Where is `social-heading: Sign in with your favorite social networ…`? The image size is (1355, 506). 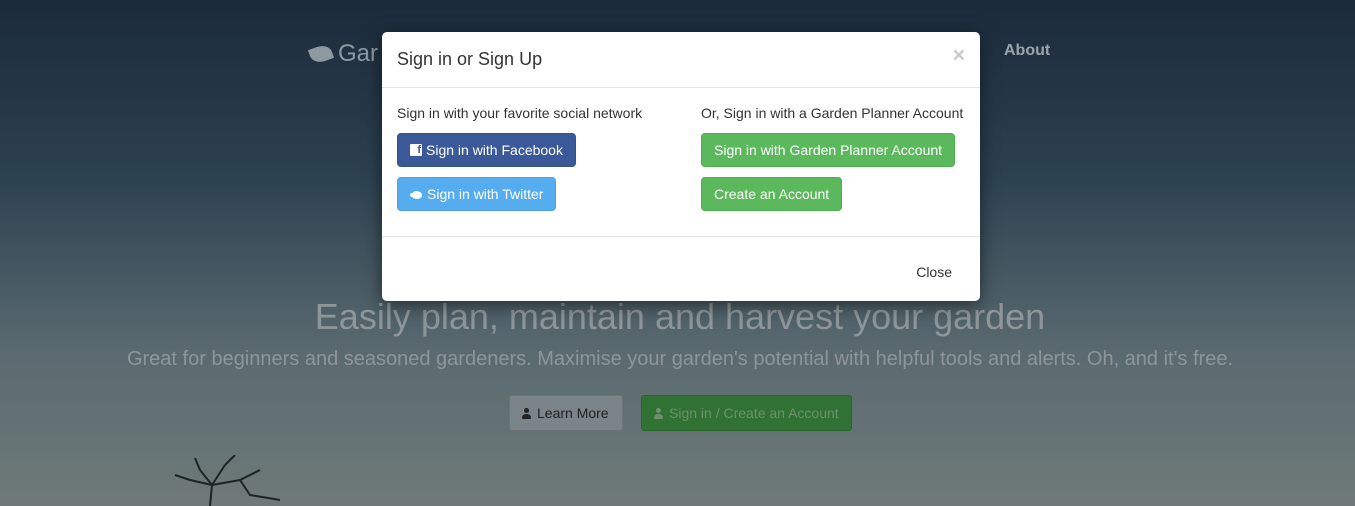
social-heading: Sign in with your favorite social networ… is located at coordinates (520, 113).